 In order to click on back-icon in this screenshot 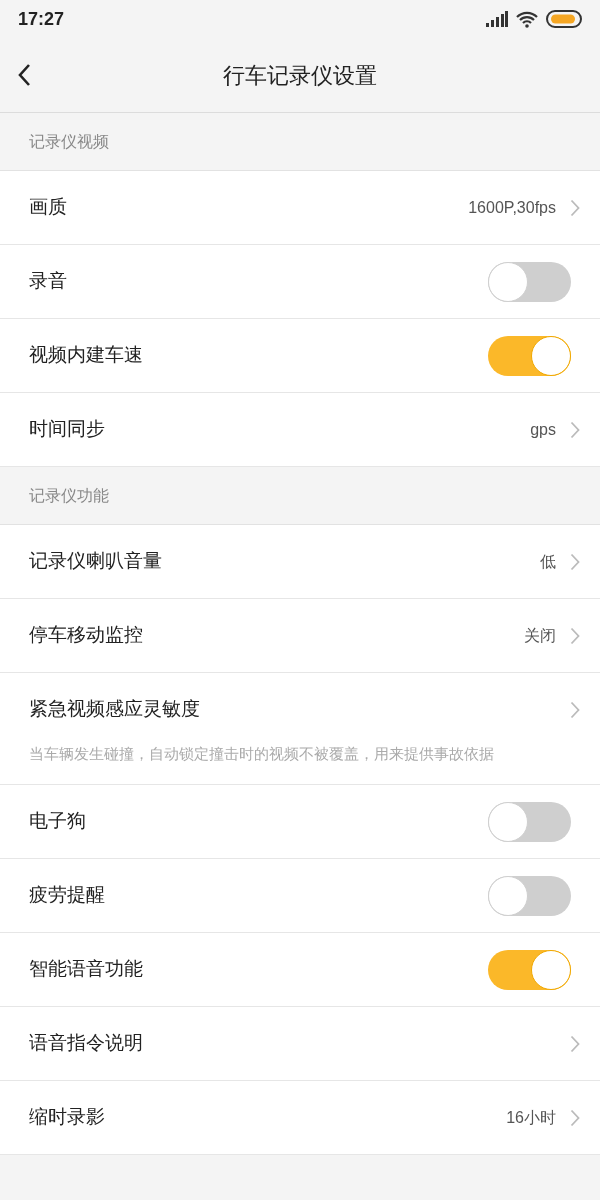, I will do `click(24, 75)`.